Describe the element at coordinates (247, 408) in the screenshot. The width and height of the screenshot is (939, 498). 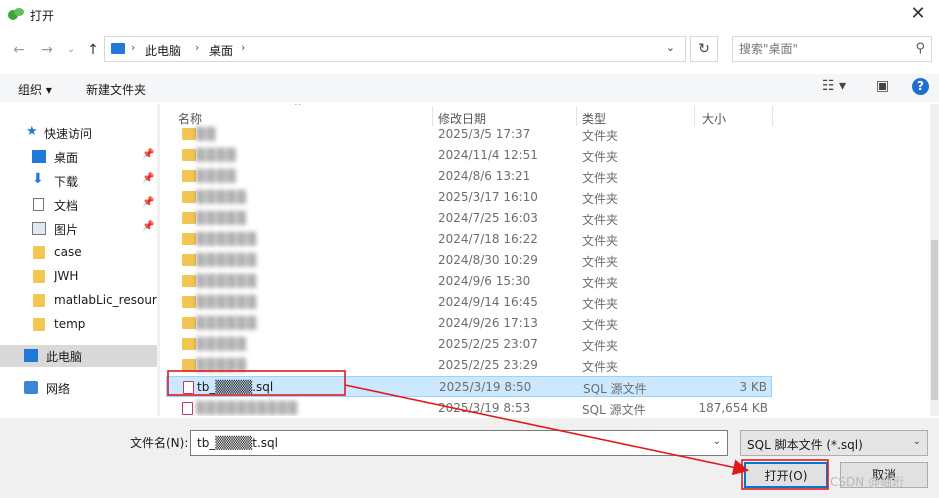
I see `file-name: ▒▒▒▒▒▒▒▒▒▒` at that location.